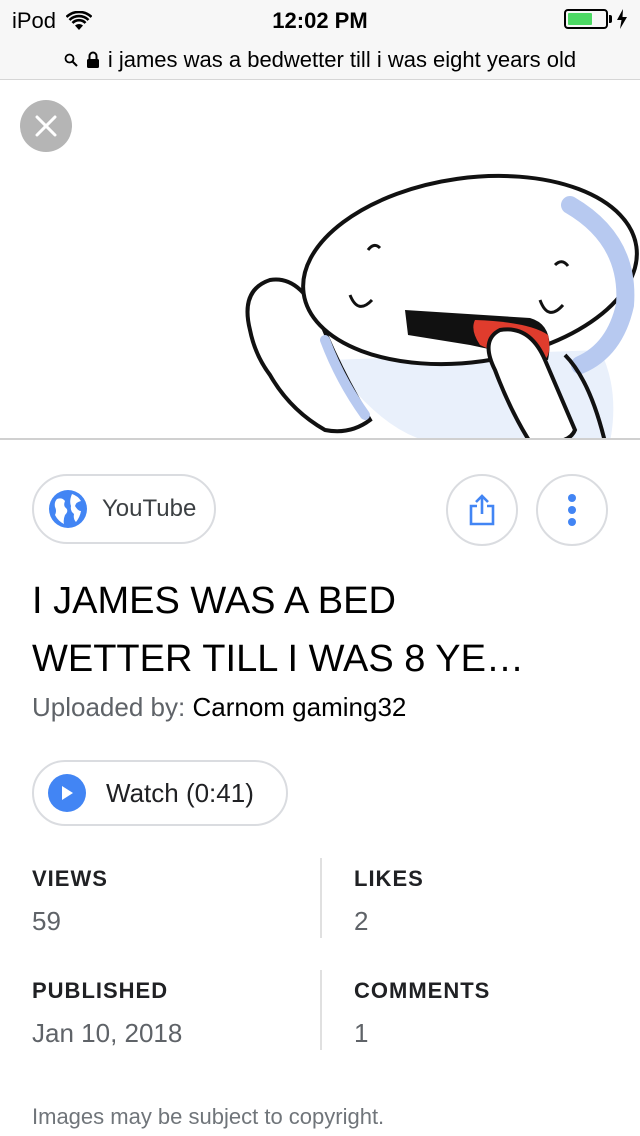 This screenshot has height=1136, width=640. Describe the element at coordinates (299, 707) in the screenshot. I see `uploader-name: Carnom gaming32` at that location.